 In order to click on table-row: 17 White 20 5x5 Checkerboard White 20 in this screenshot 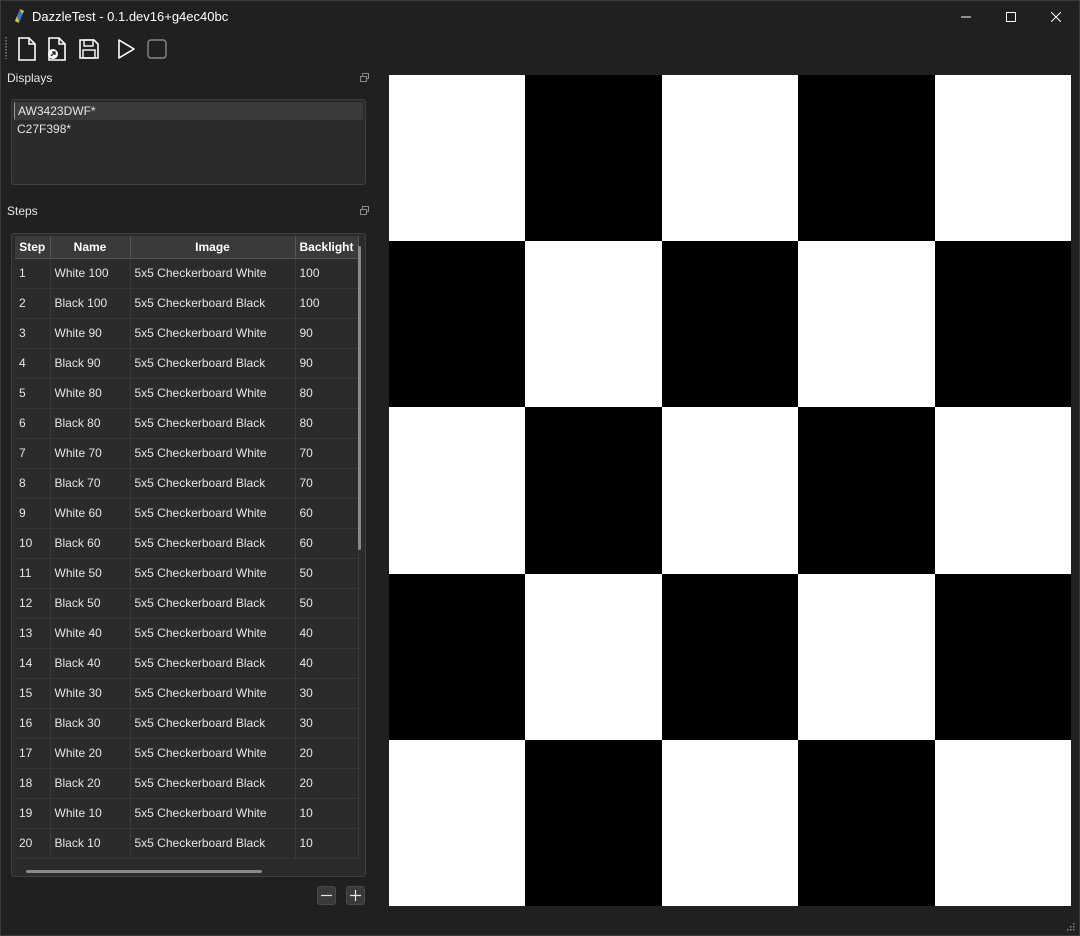, I will do `click(187, 753)`.